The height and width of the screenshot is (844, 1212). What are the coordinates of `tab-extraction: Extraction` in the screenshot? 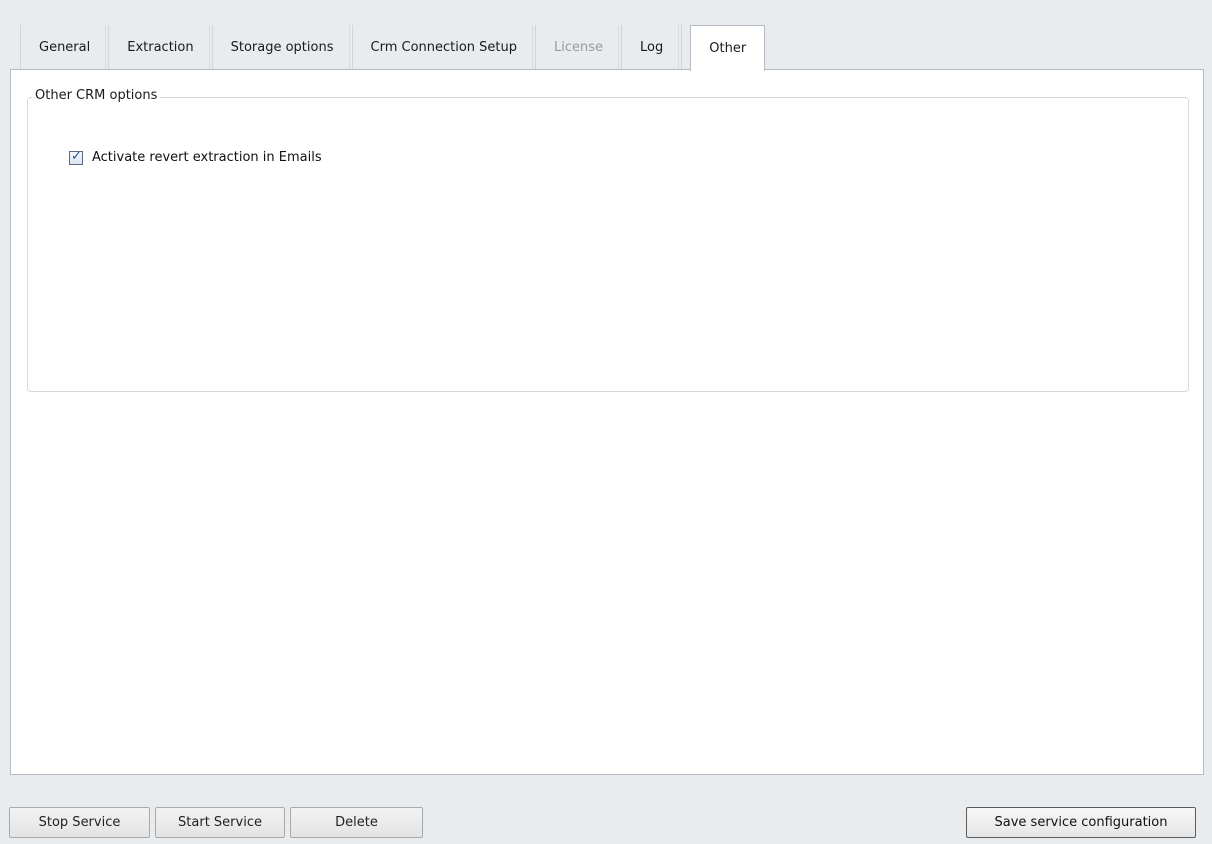 It's located at (161, 47).